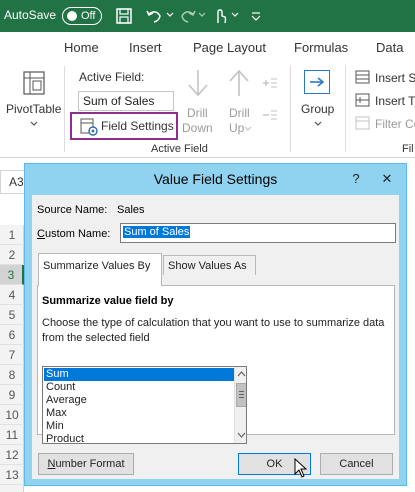  Describe the element at coordinates (33, 109) in the screenshot. I see `pivottable-label: PivotTable` at that location.